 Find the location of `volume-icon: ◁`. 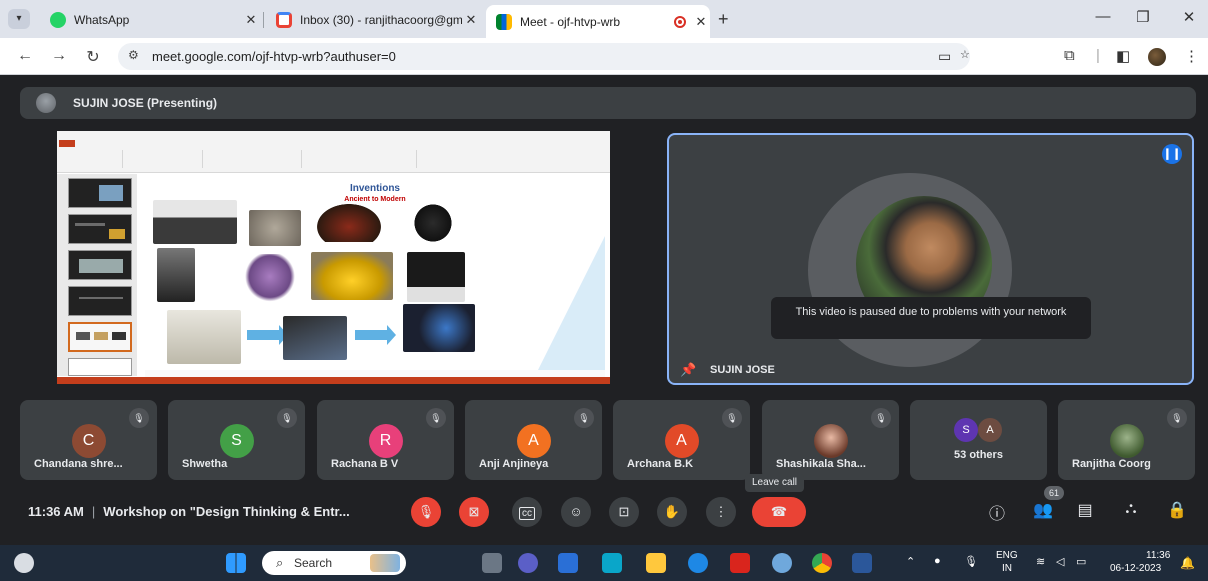

volume-icon: ◁ is located at coordinates (1060, 561).